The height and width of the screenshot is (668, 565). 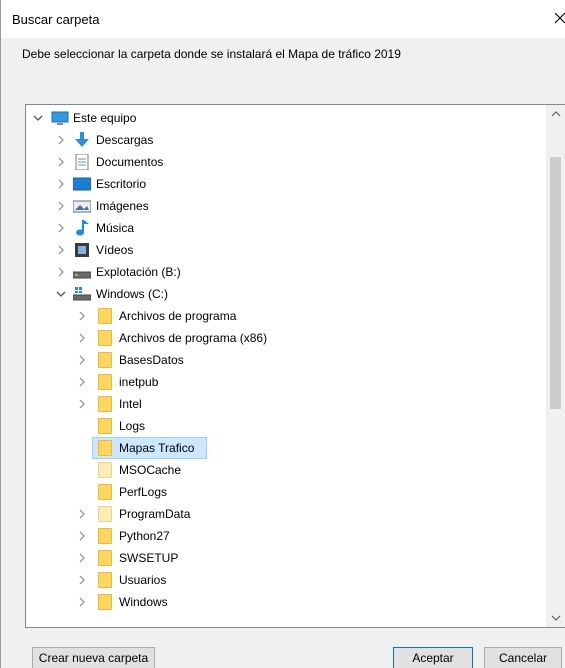 I want to click on computer-icon, so click(x=60, y=118).